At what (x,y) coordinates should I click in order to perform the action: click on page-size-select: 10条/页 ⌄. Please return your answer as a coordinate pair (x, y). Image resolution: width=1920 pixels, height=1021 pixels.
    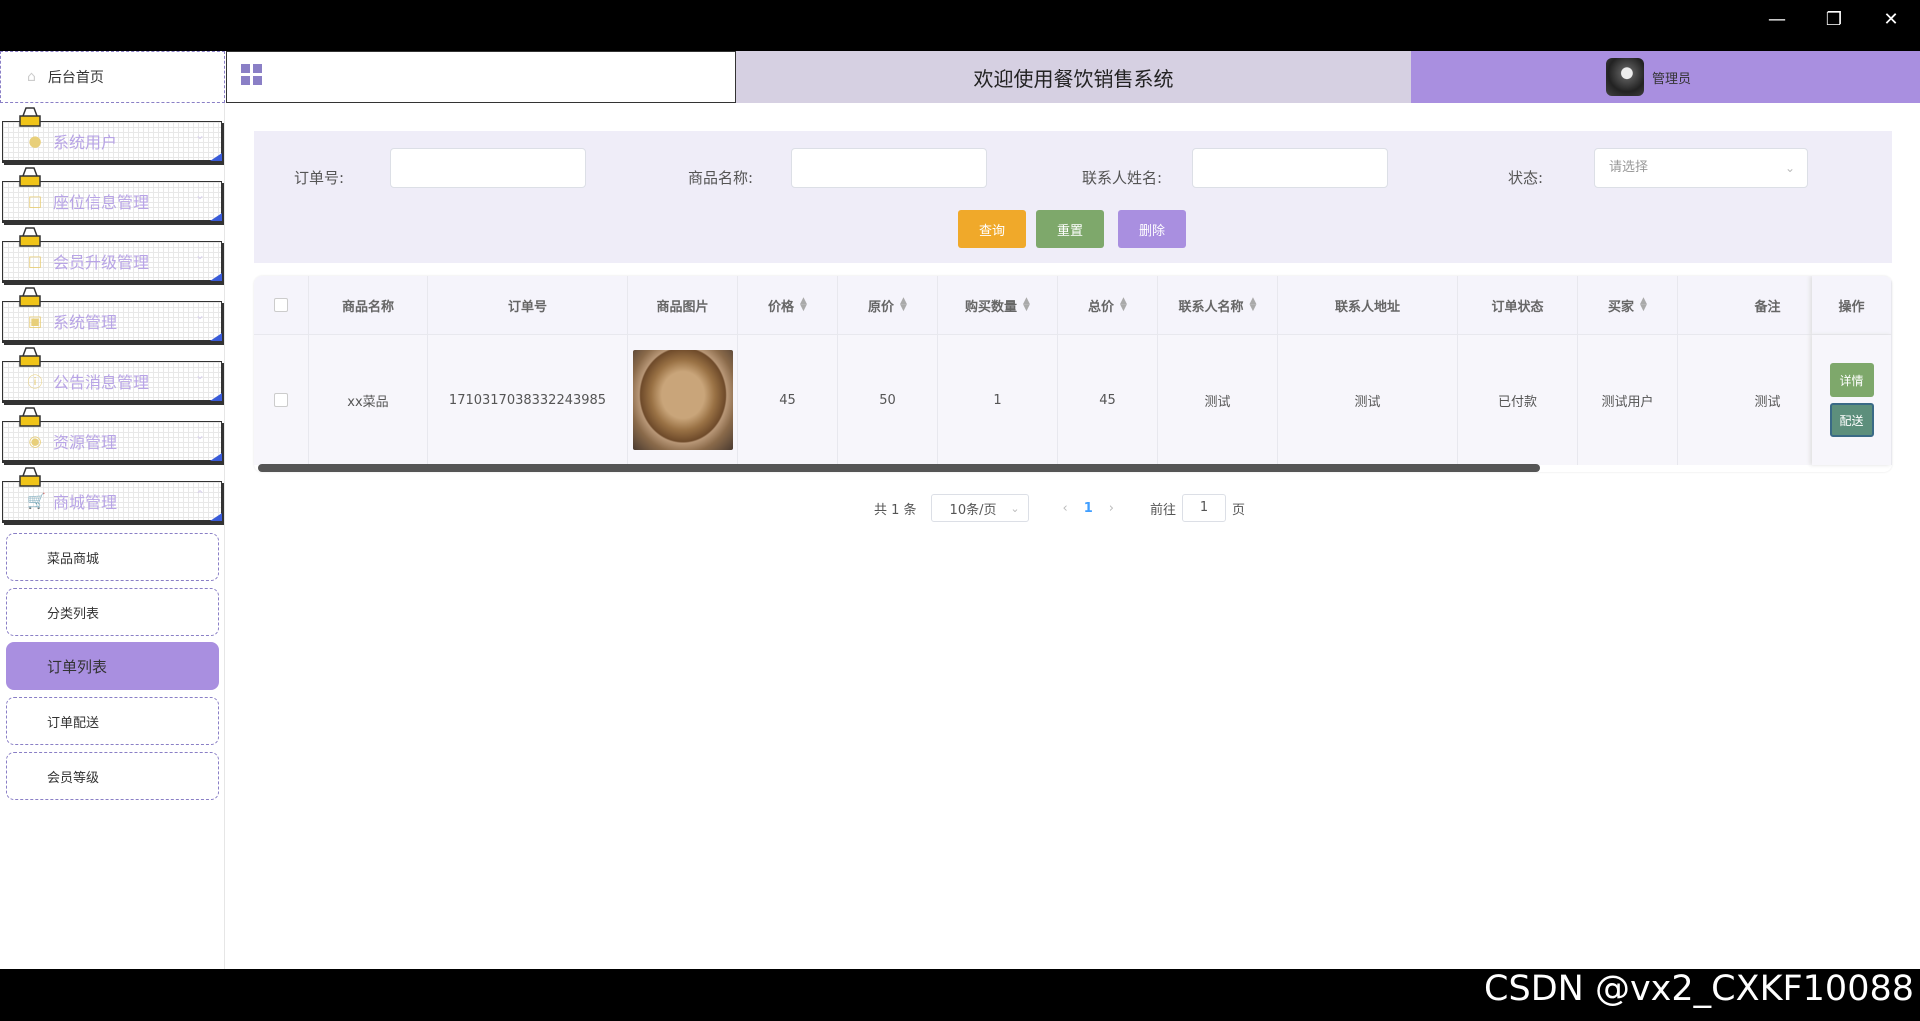
    Looking at the image, I should click on (979, 508).